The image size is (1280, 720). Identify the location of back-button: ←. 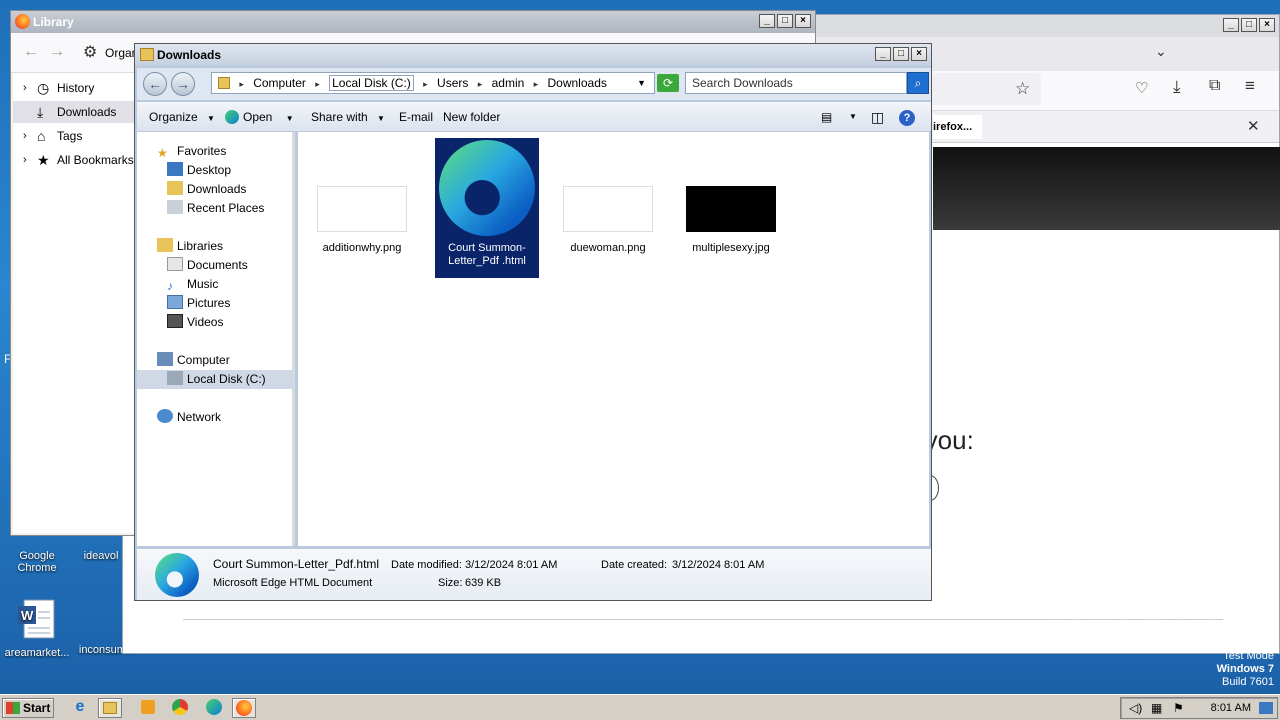
(155, 84).